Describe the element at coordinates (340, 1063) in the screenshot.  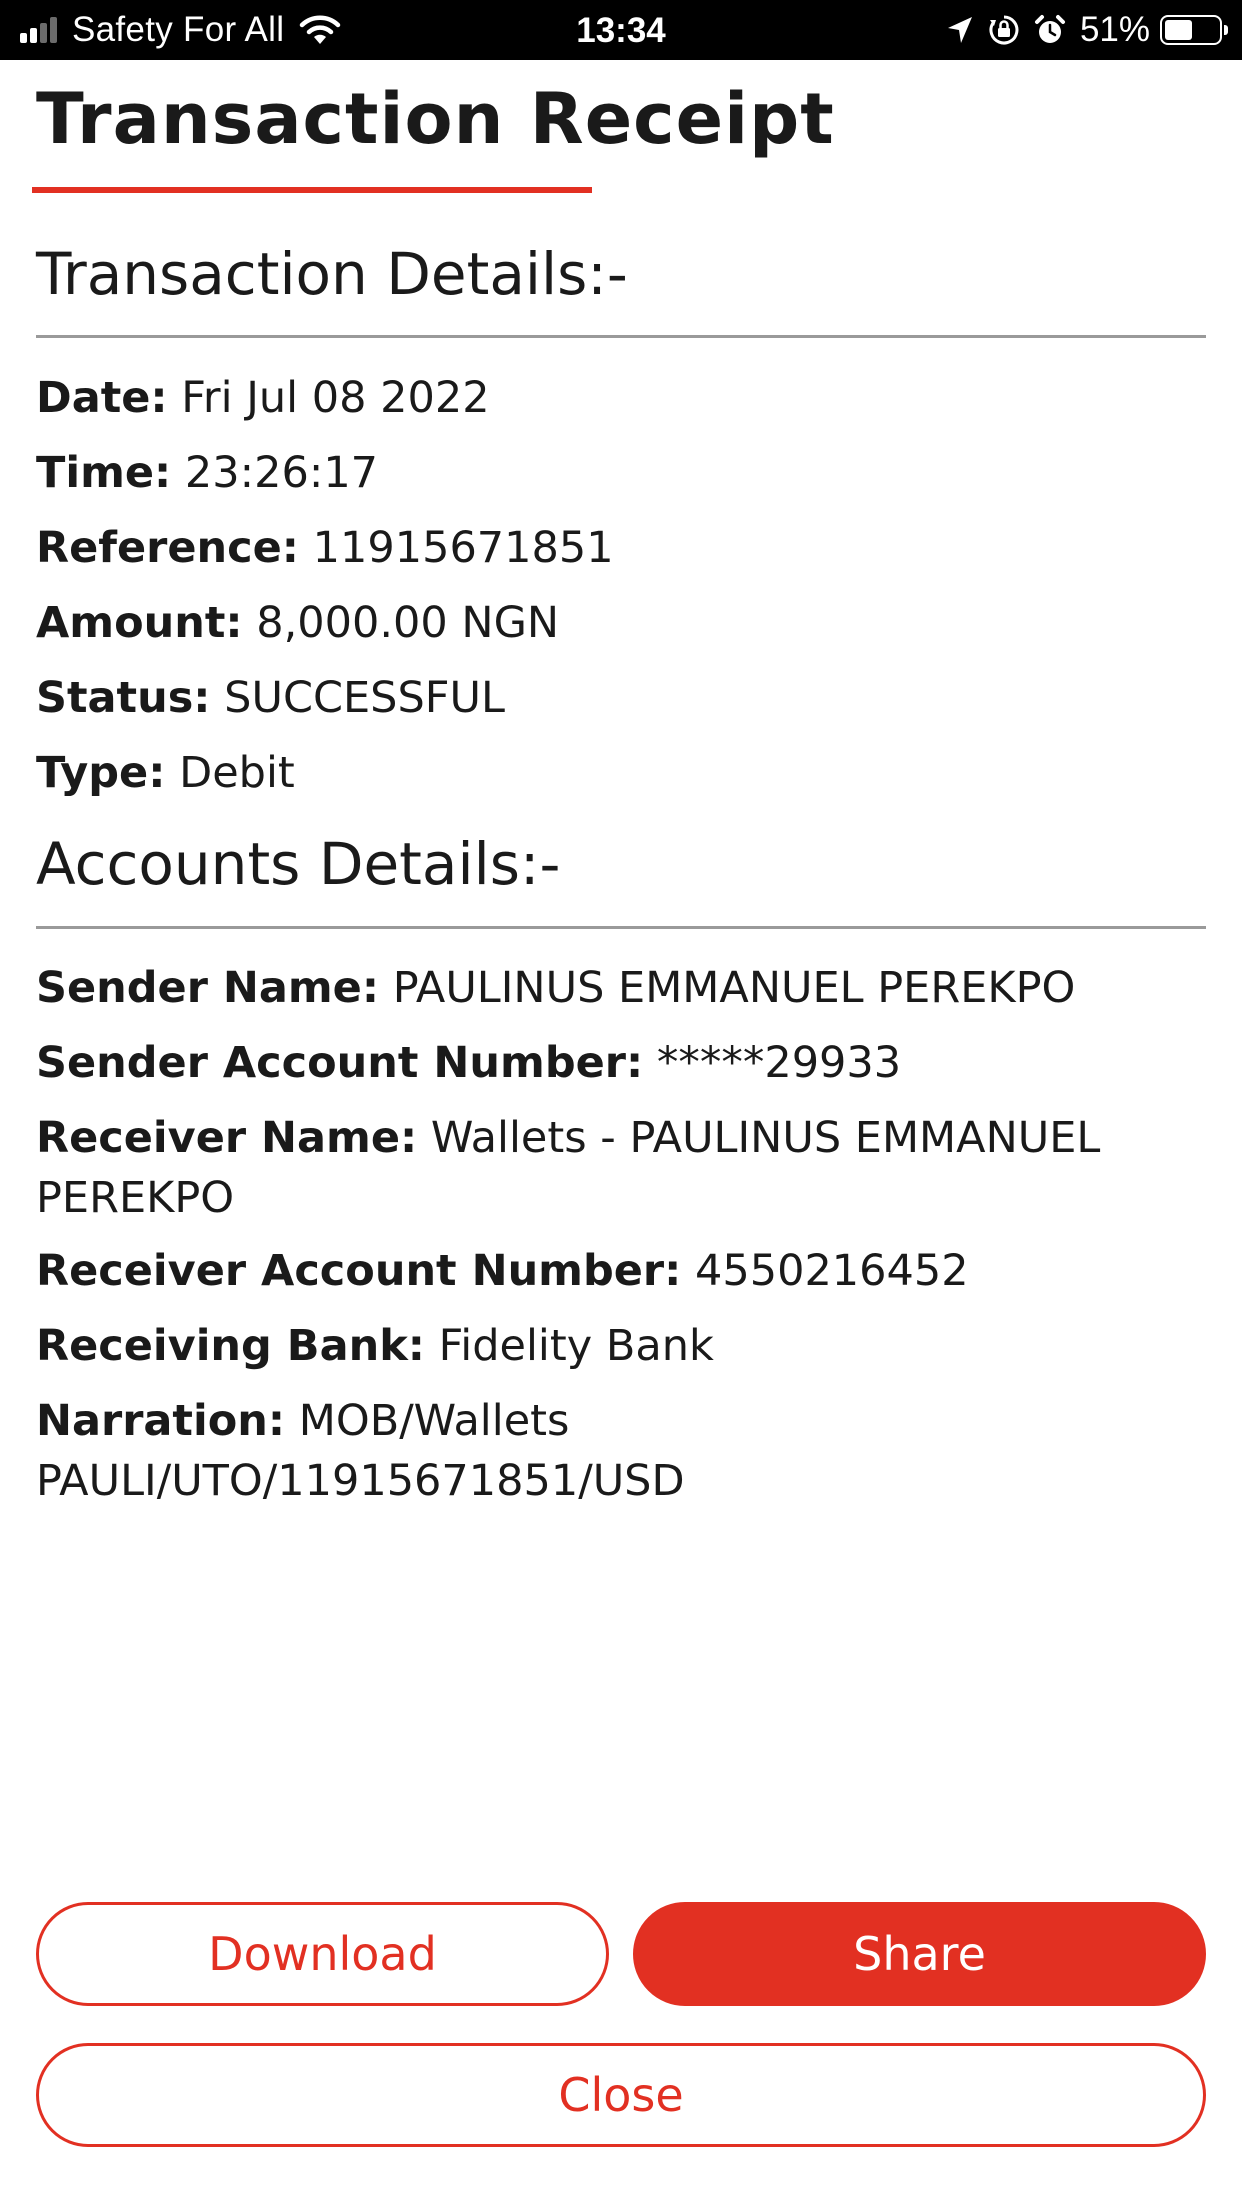
I see `detail-label: Sender Account Number:` at that location.